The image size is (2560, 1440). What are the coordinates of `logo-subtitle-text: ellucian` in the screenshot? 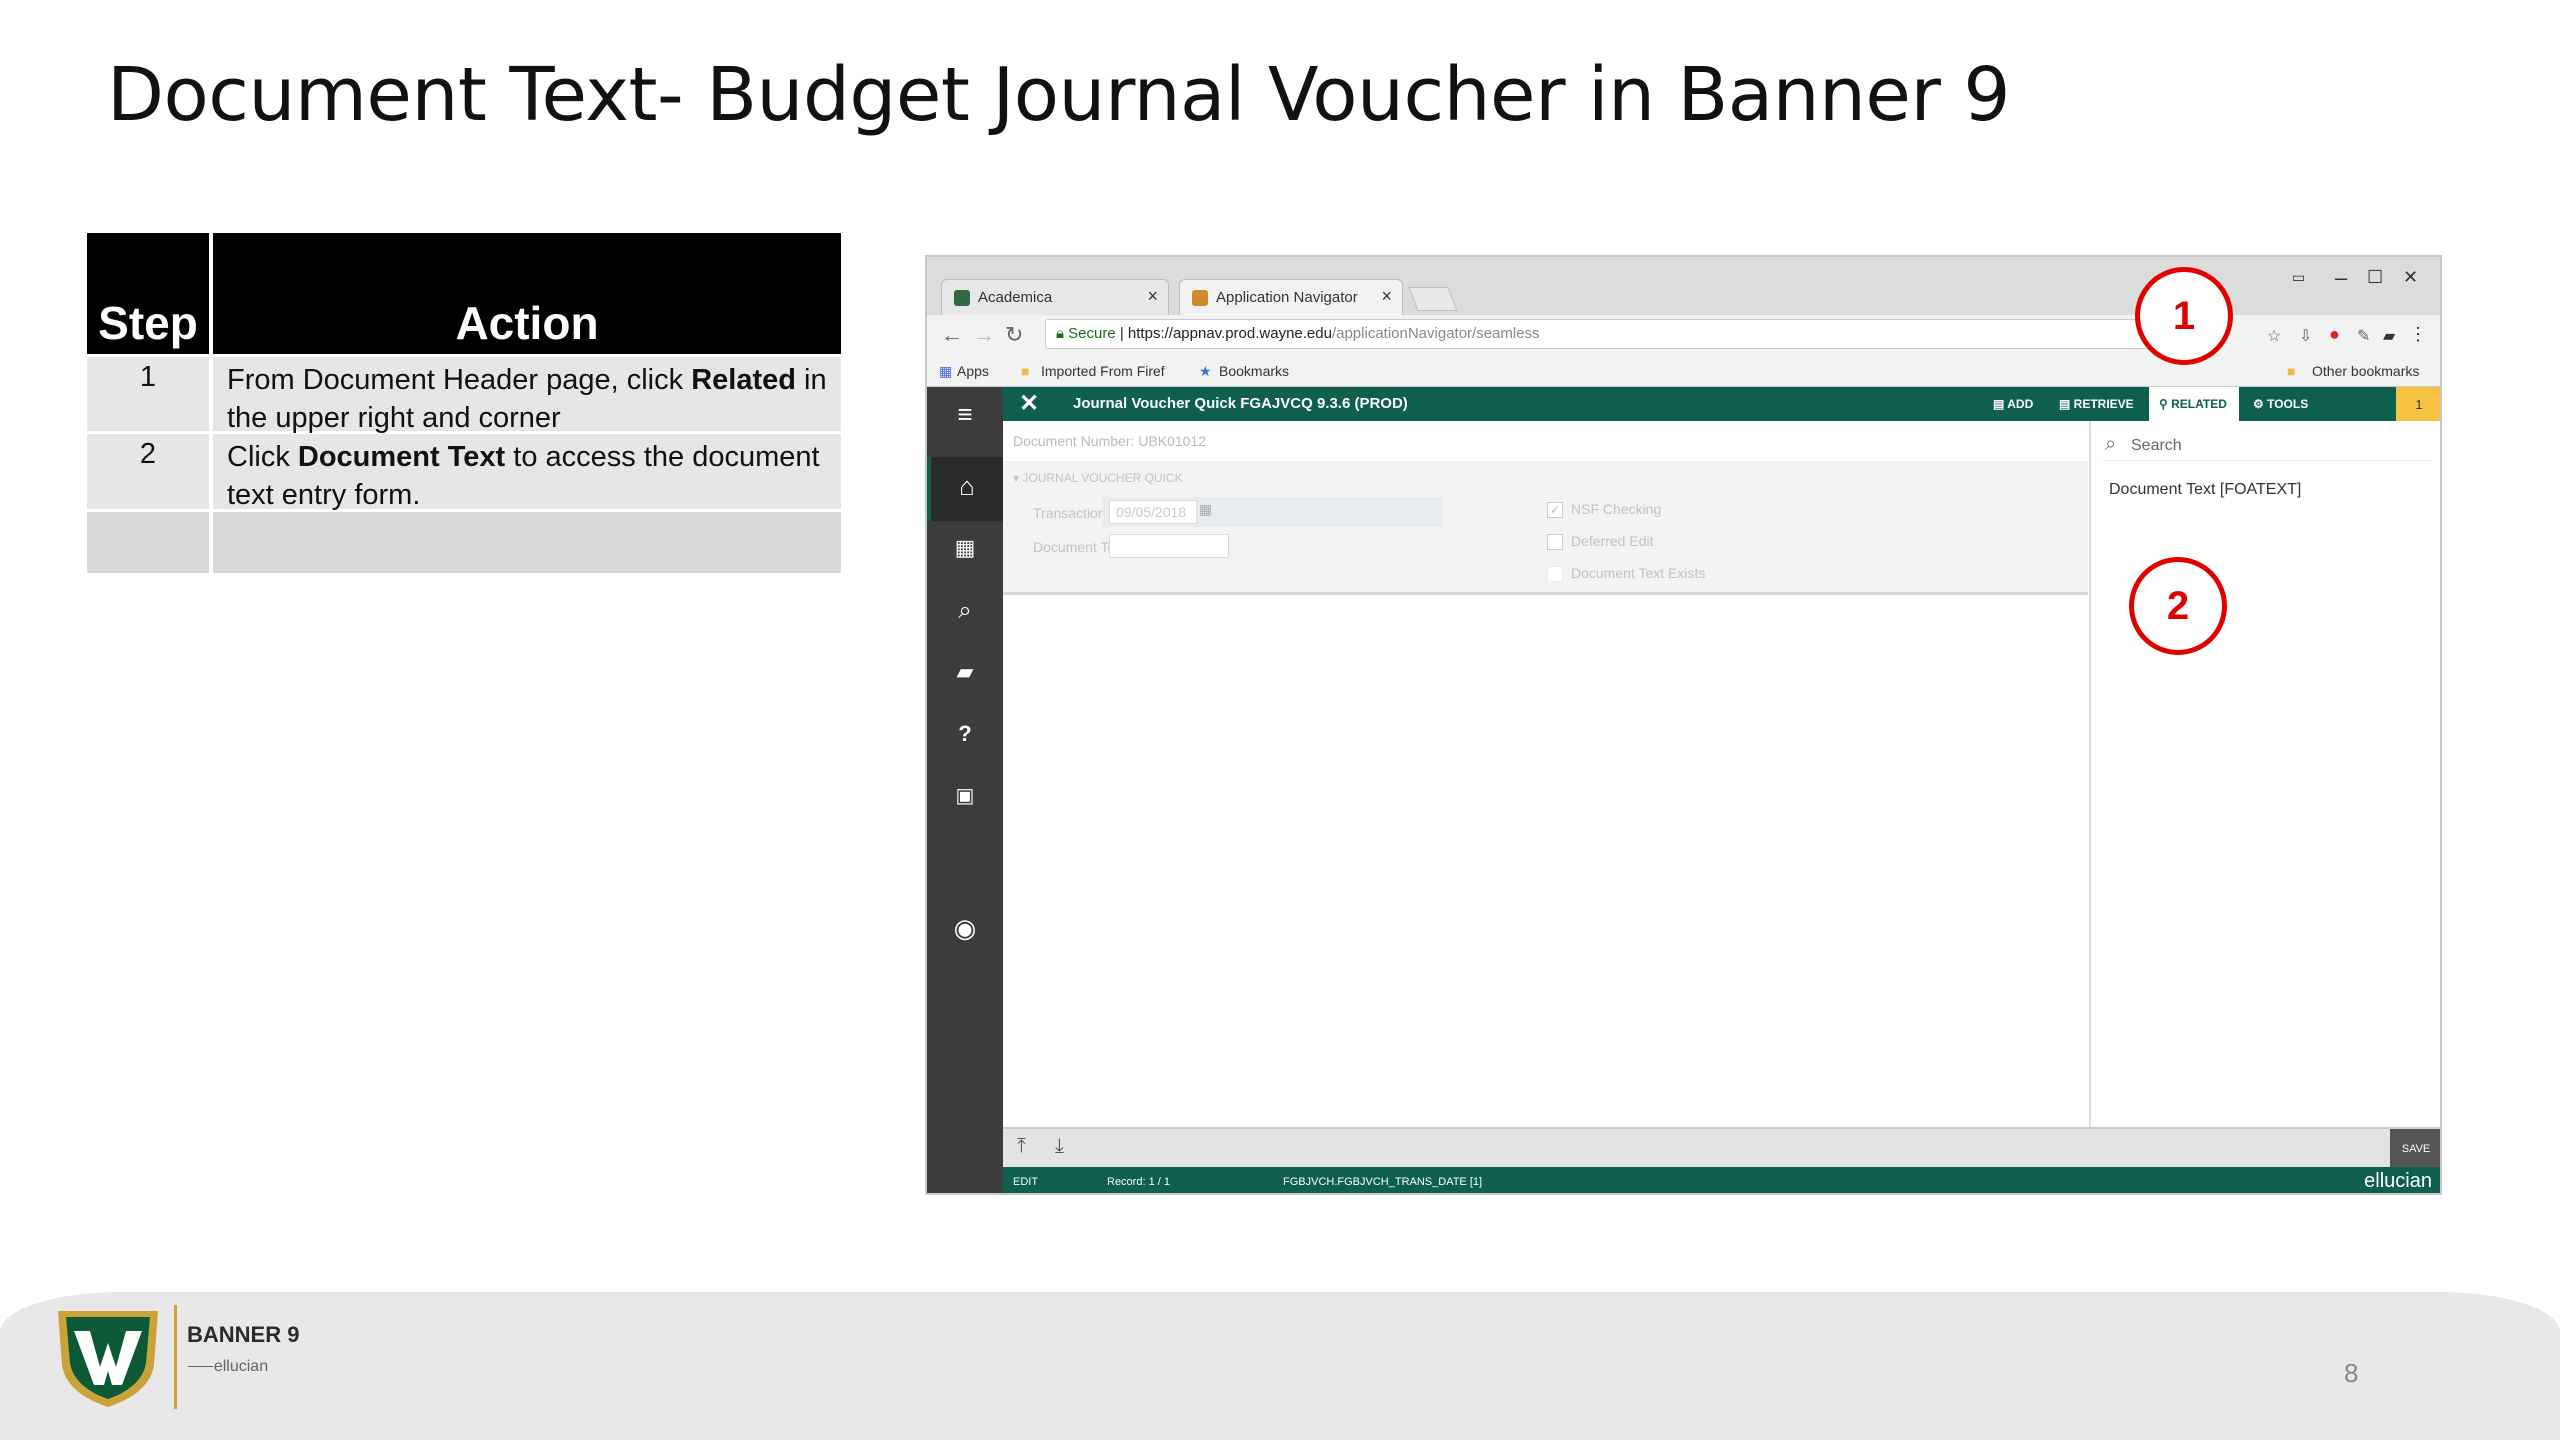 It's located at (241, 1366).